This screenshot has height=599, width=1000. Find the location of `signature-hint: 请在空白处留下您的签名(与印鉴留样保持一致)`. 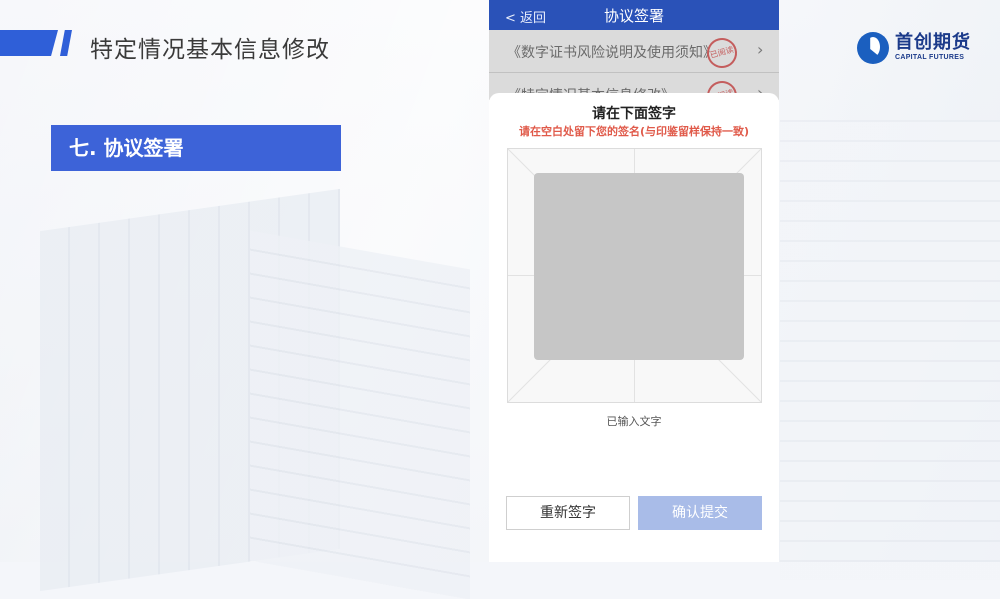

signature-hint: 请在空白处留下您的签名(与印鉴留样保持一致) is located at coordinates (634, 131).